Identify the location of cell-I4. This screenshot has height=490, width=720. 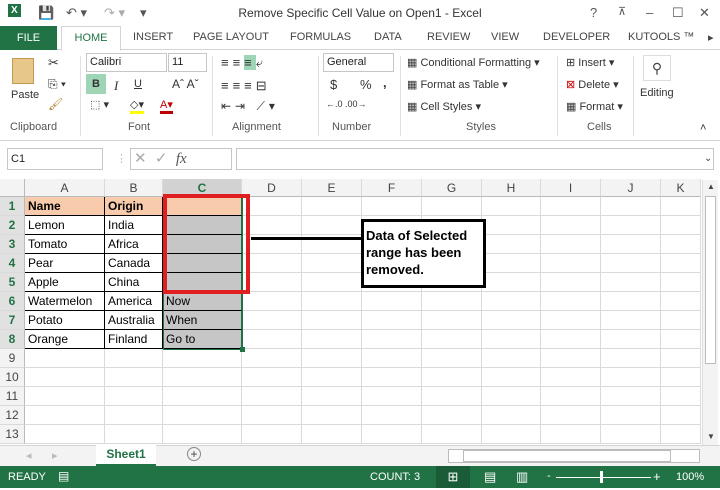
(571, 263).